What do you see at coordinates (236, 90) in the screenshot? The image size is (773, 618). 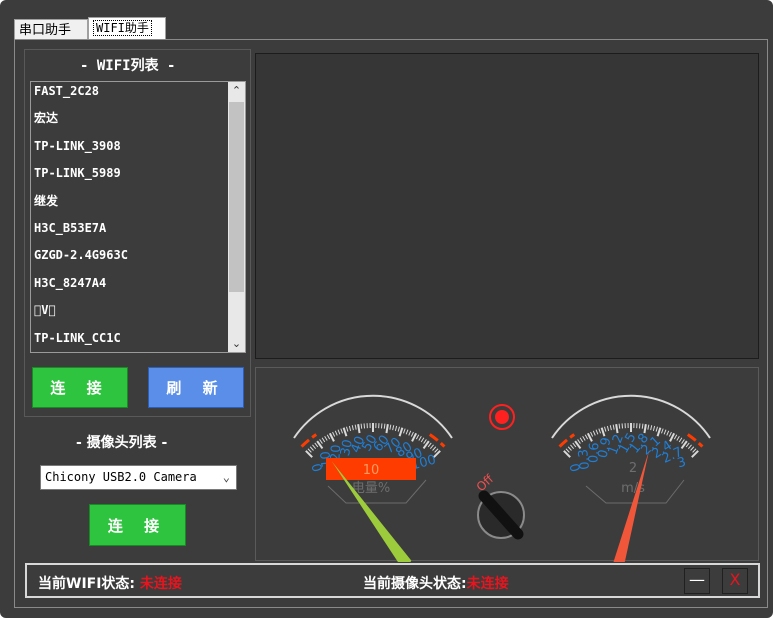 I see `scroll-up-icon: ⌃` at bounding box center [236, 90].